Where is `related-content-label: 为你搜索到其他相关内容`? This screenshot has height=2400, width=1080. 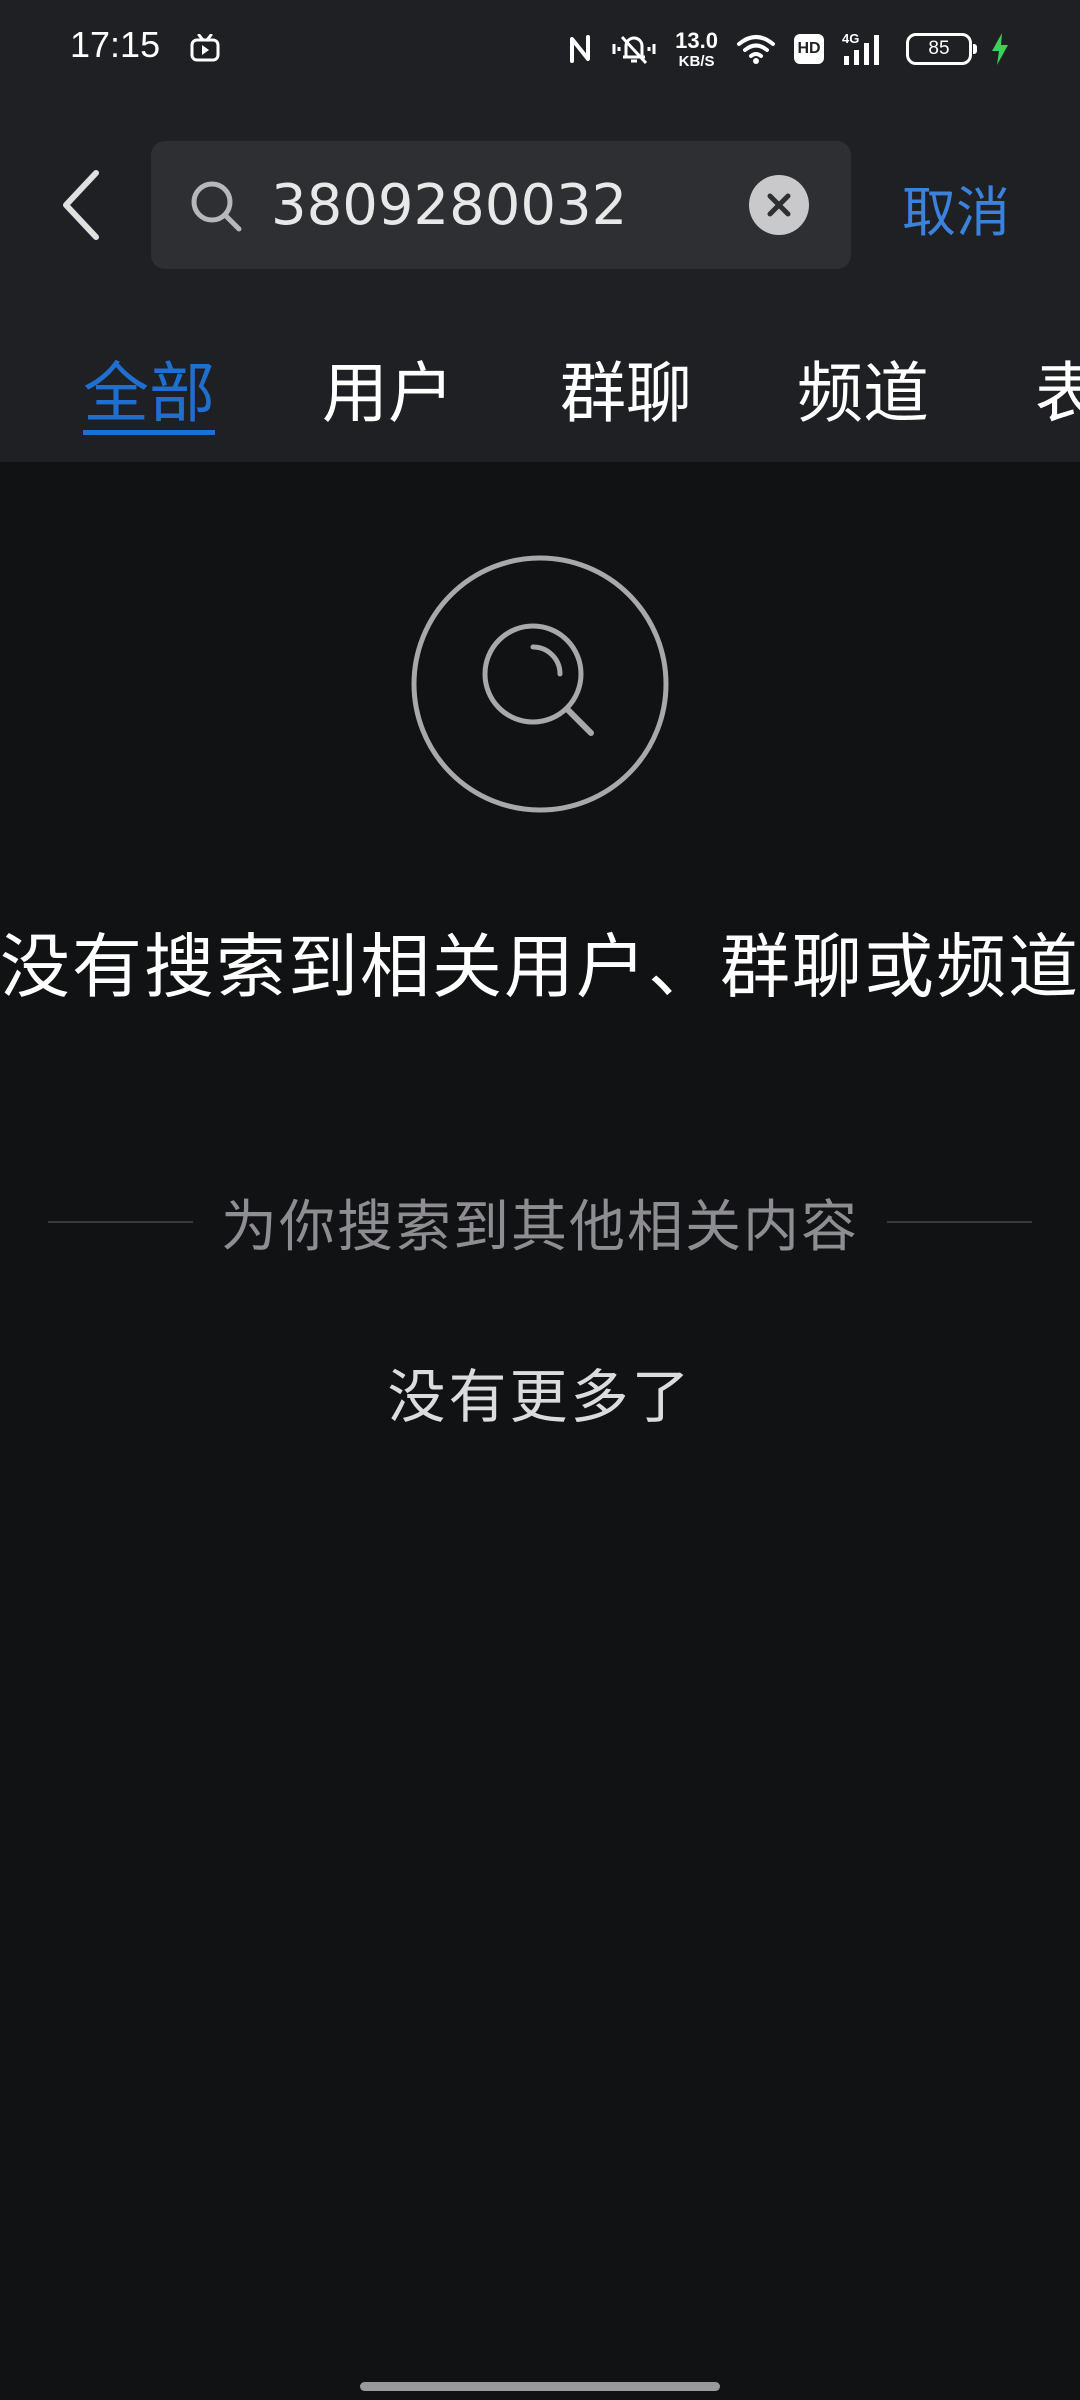 related-content-label: 为你搜索到其他相关内容 is located at coordinates (540, 1227).